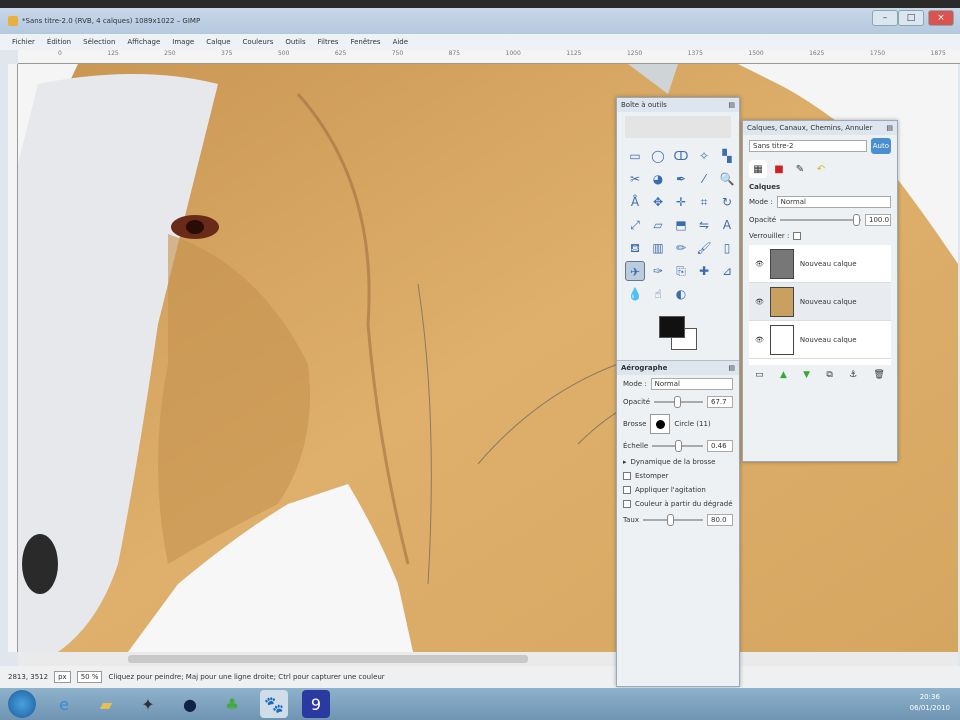 Image resolution: width=960 pixels, height=720 pixels. What do you see at coordinates (658, 202) in the screenshot?
I see `move-tool-icon: ✥` at bounding box center [658, 202].